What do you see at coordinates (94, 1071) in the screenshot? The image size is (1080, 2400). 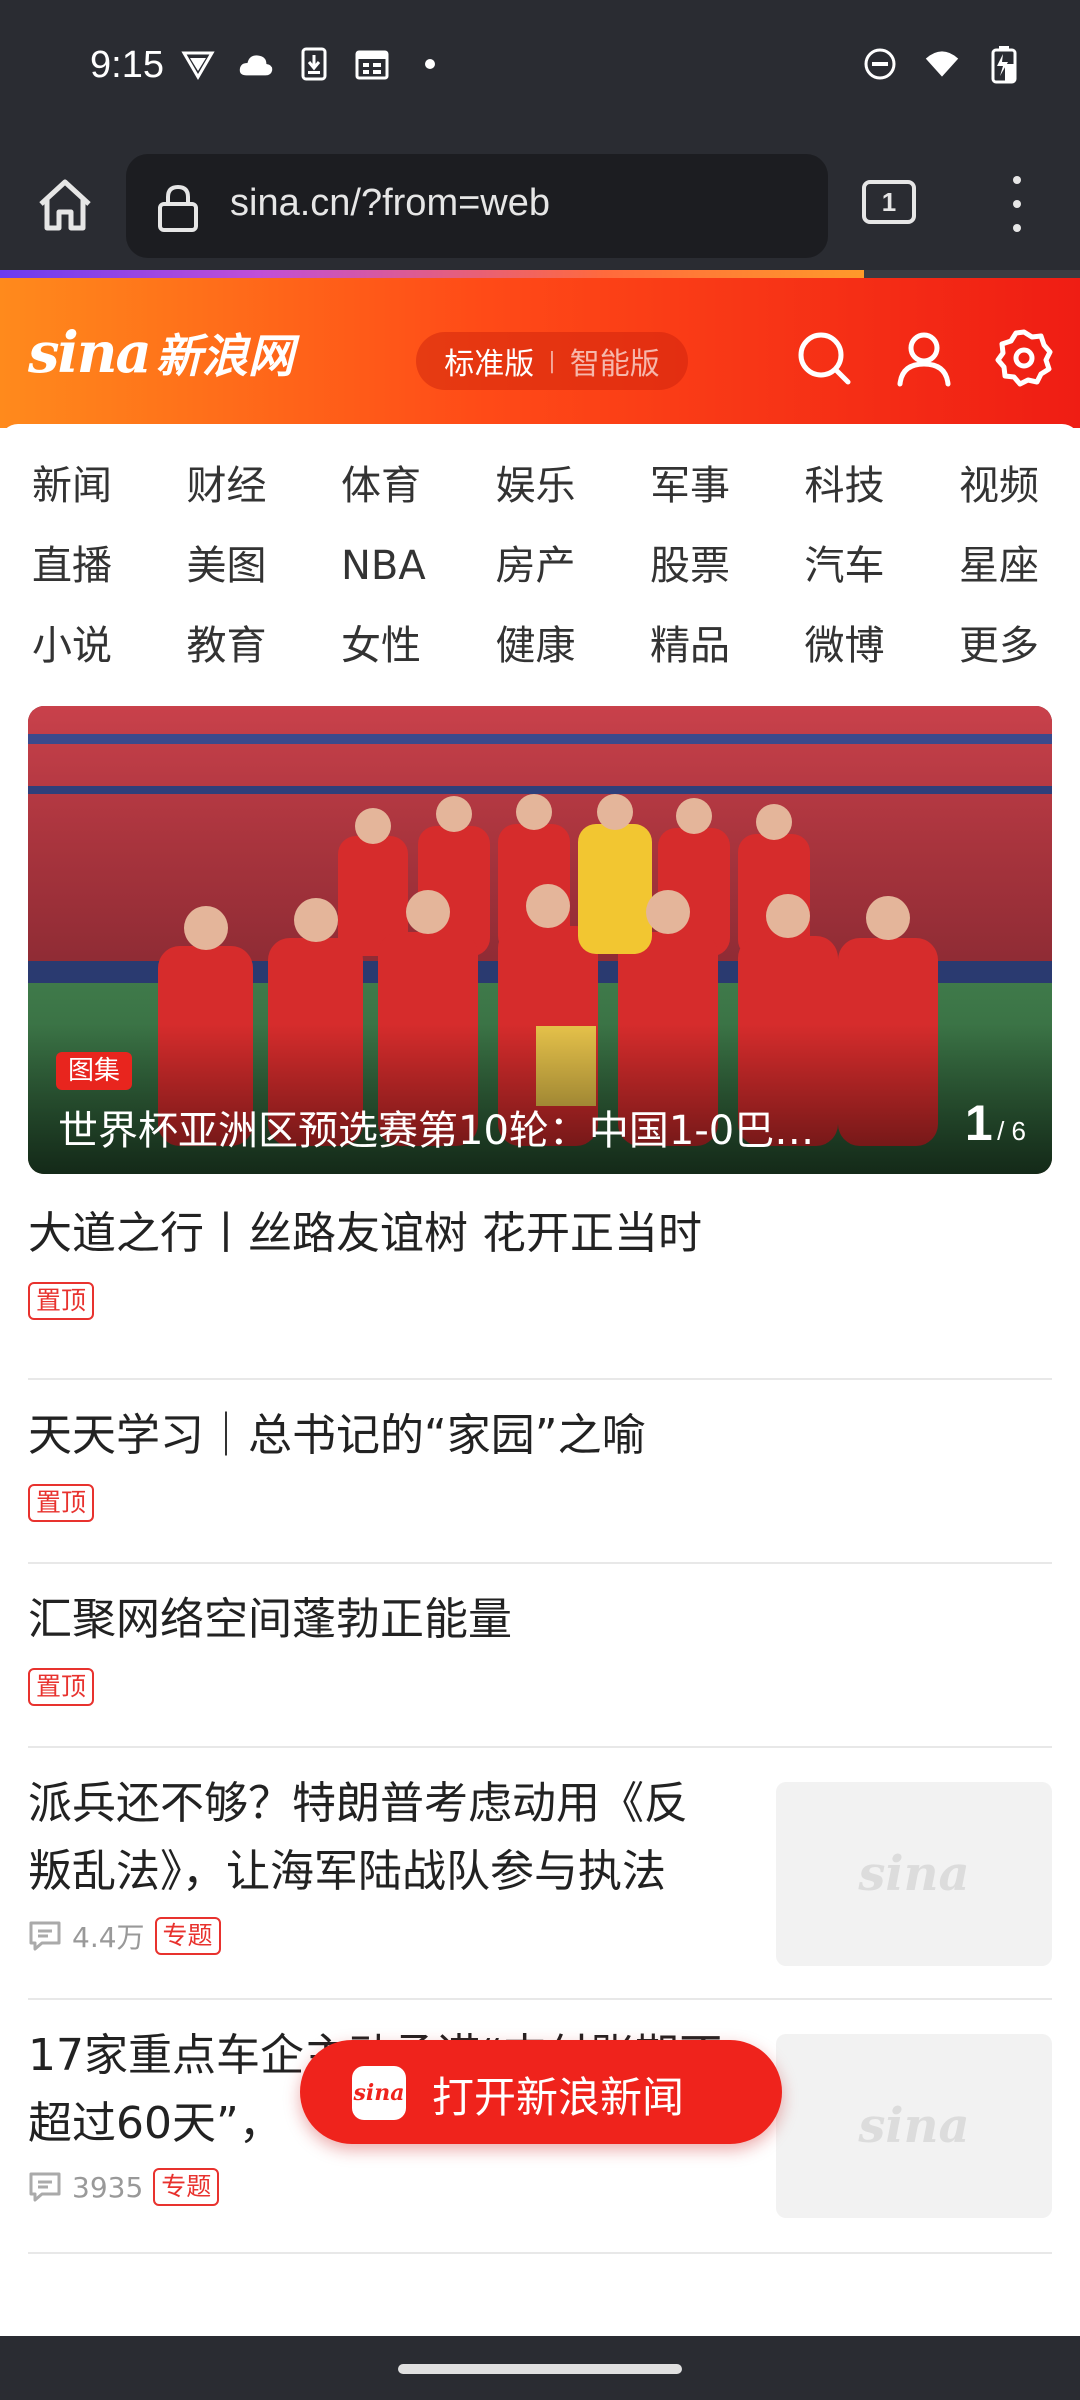 I see `gallery-badge: 图集` at bounding box center [94, 1071].